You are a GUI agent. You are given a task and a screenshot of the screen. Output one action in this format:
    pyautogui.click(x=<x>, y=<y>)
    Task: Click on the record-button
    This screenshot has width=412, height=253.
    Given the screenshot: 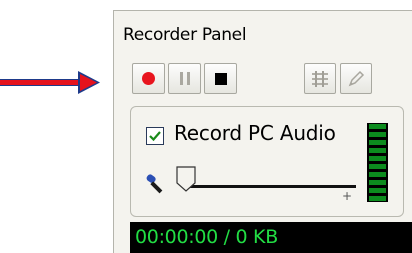 What is the action you would take?
    pyautogui.click(x=148, y=78)
    